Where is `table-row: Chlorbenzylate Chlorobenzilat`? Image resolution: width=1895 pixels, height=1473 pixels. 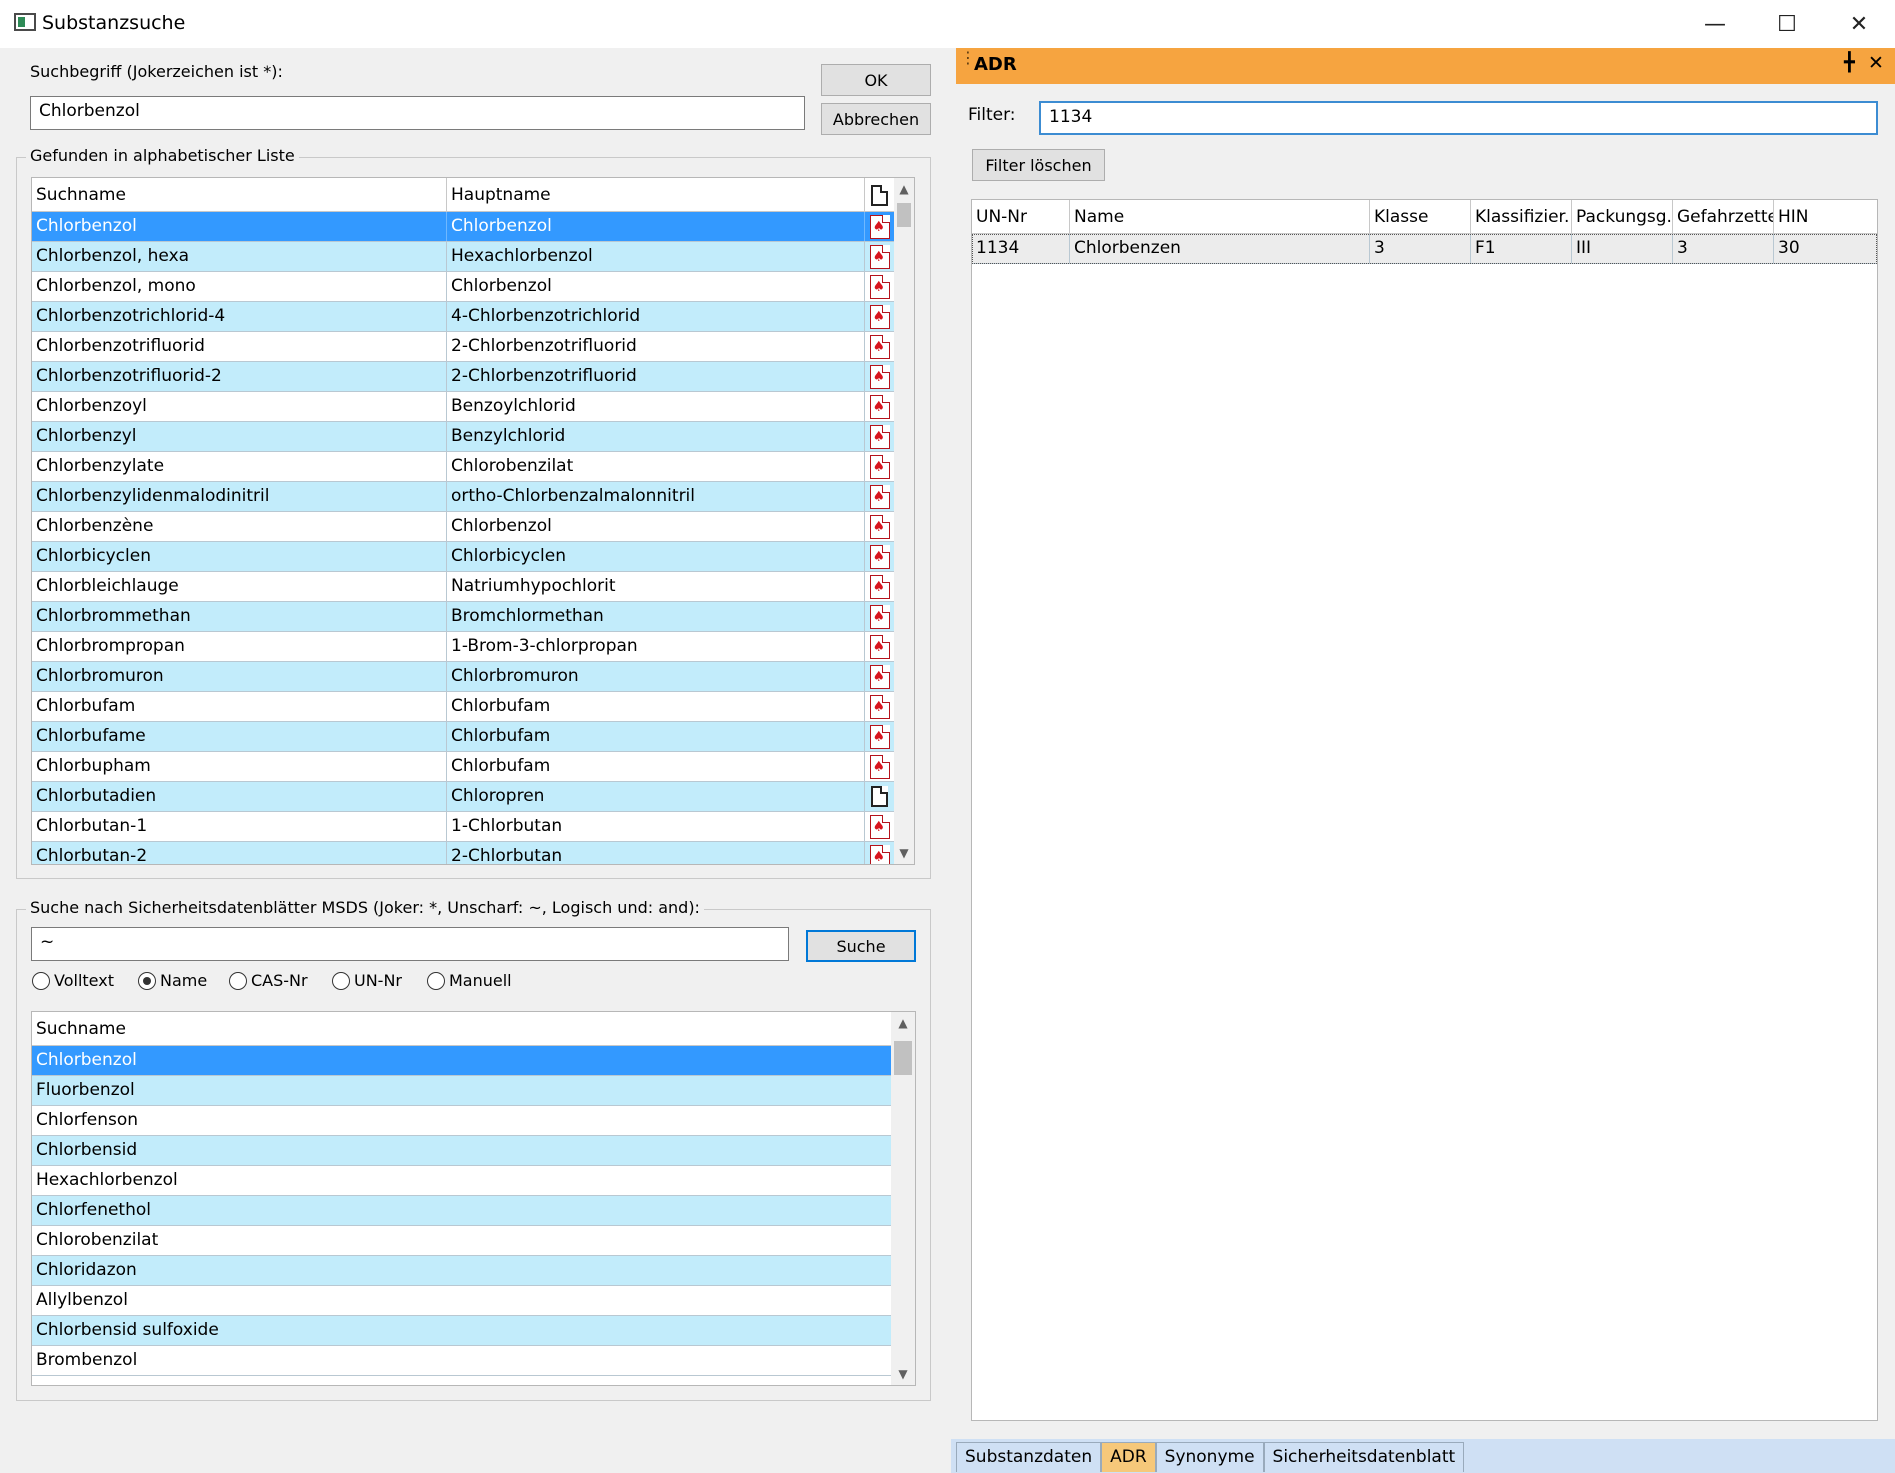
table-row: Chlorbenzylate Chlorobenzilat is located at coordinates (463, 467).